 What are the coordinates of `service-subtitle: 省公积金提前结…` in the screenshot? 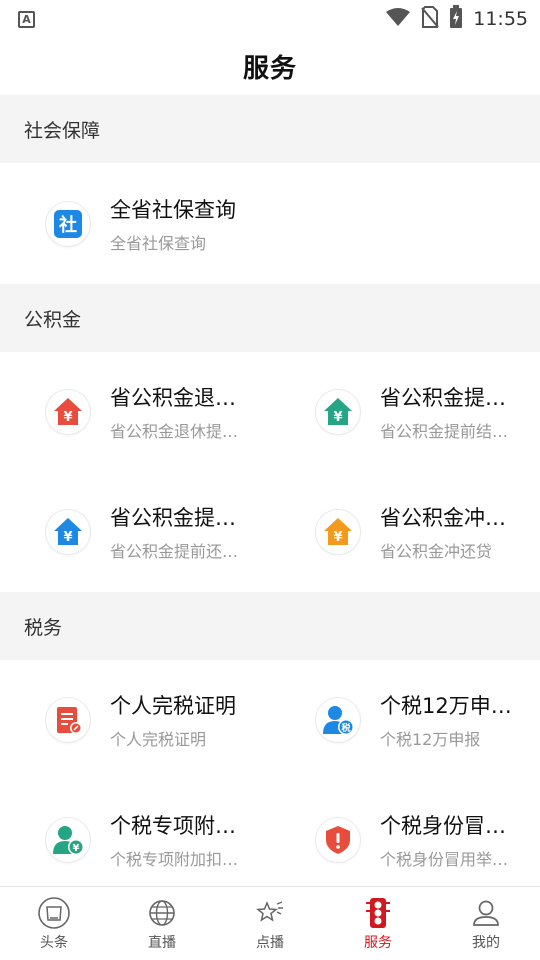 It's located at (444, 431).